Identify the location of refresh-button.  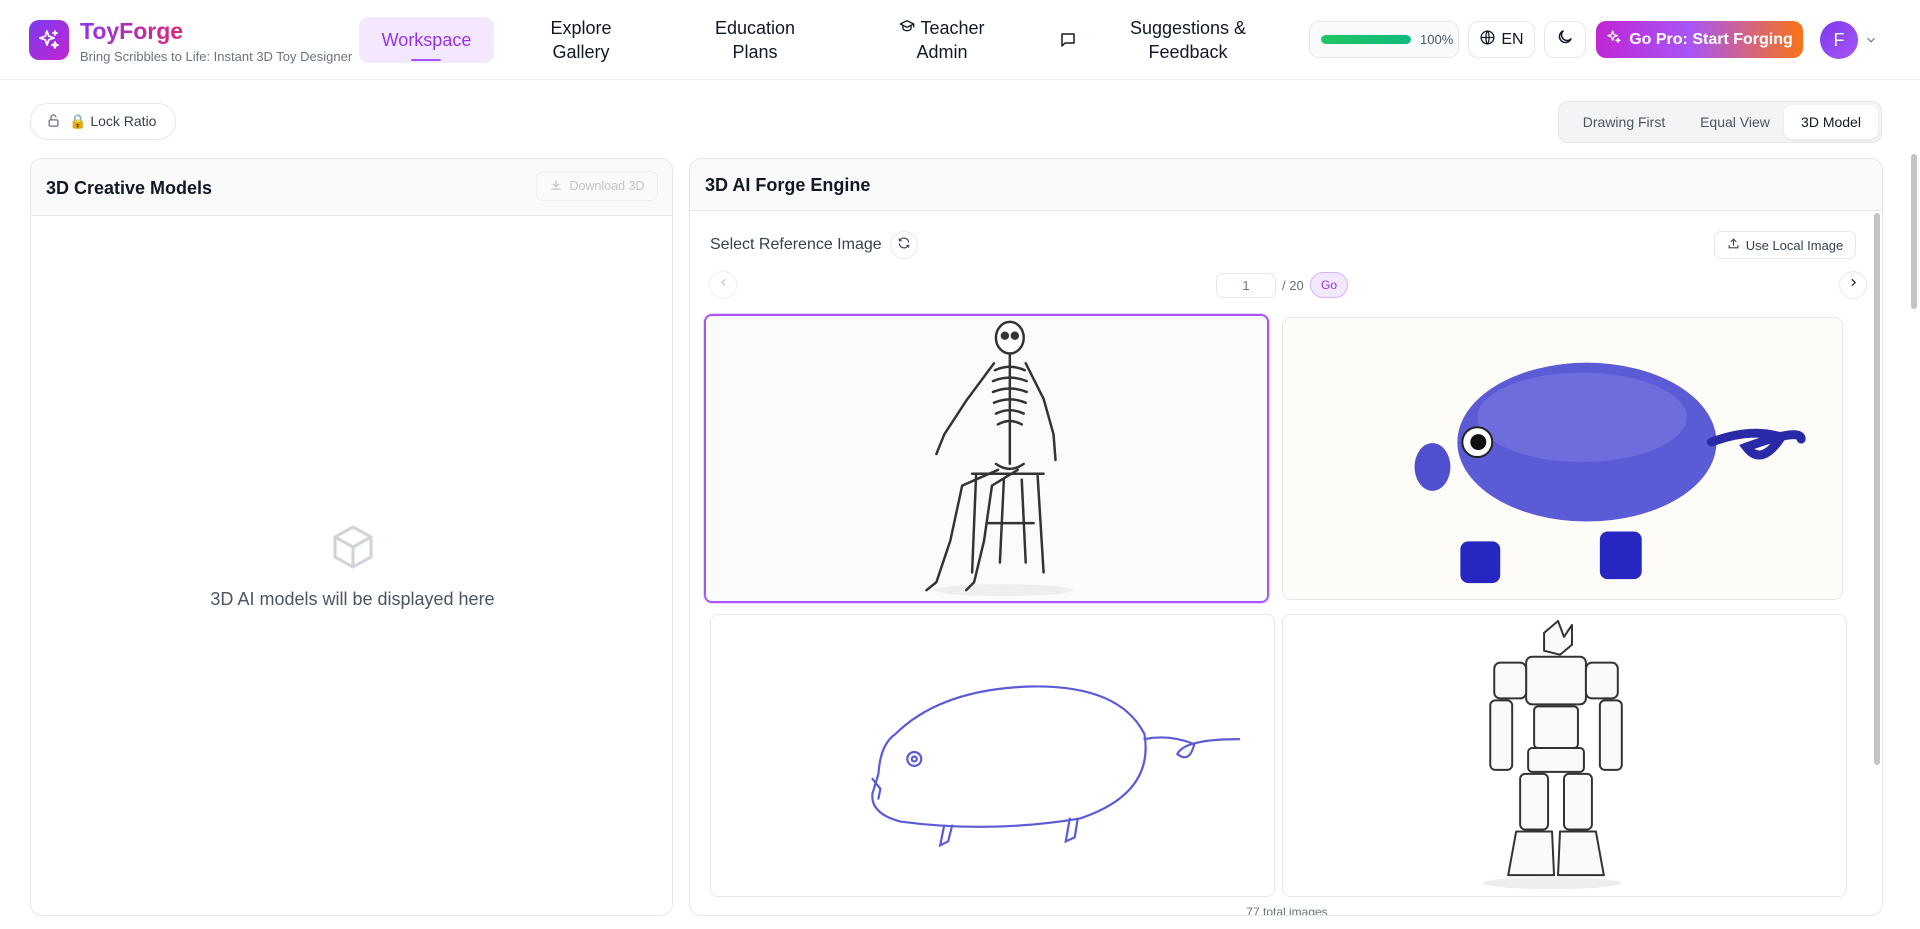
(904, 245).